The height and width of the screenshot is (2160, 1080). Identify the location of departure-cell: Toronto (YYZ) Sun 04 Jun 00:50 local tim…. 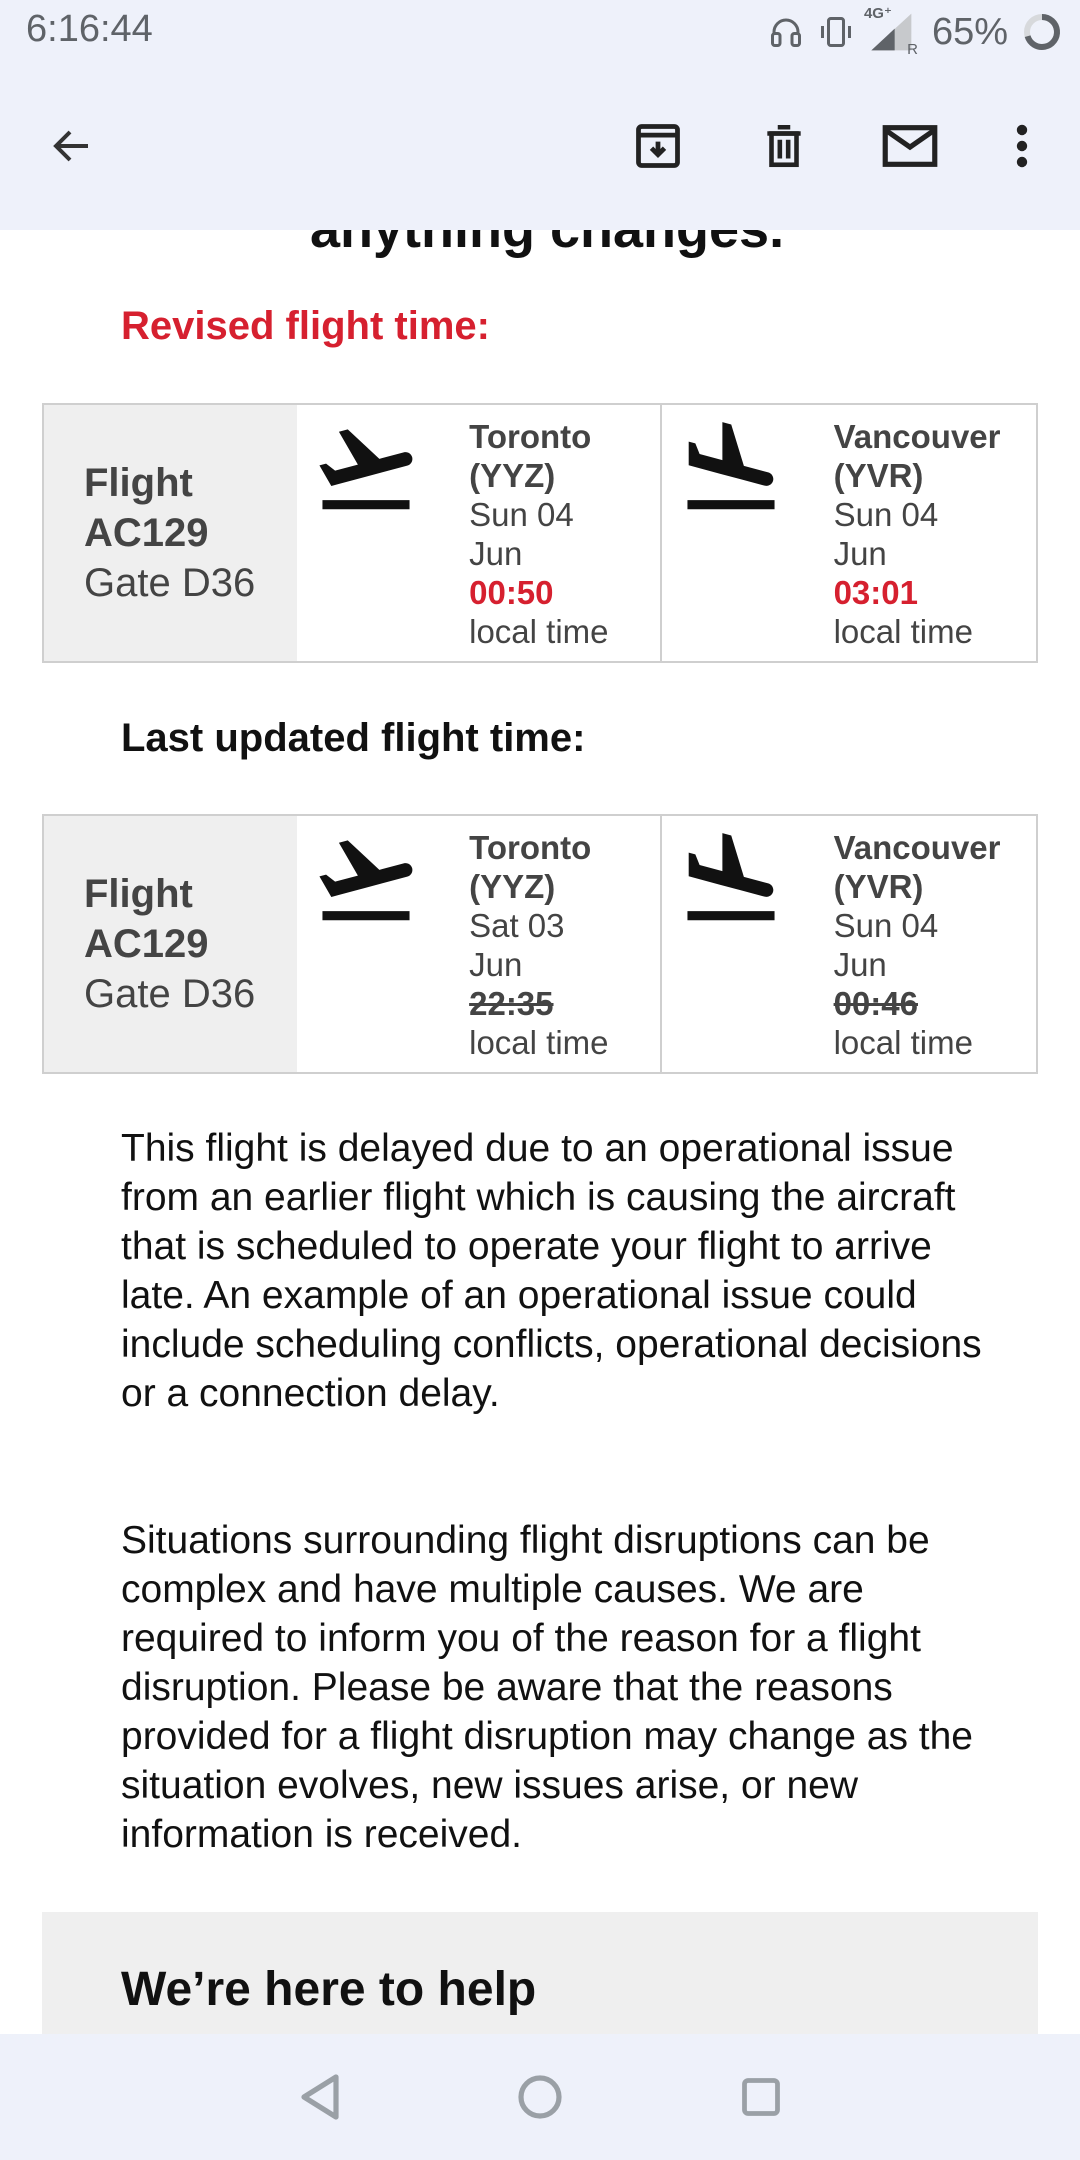
(478, 533).